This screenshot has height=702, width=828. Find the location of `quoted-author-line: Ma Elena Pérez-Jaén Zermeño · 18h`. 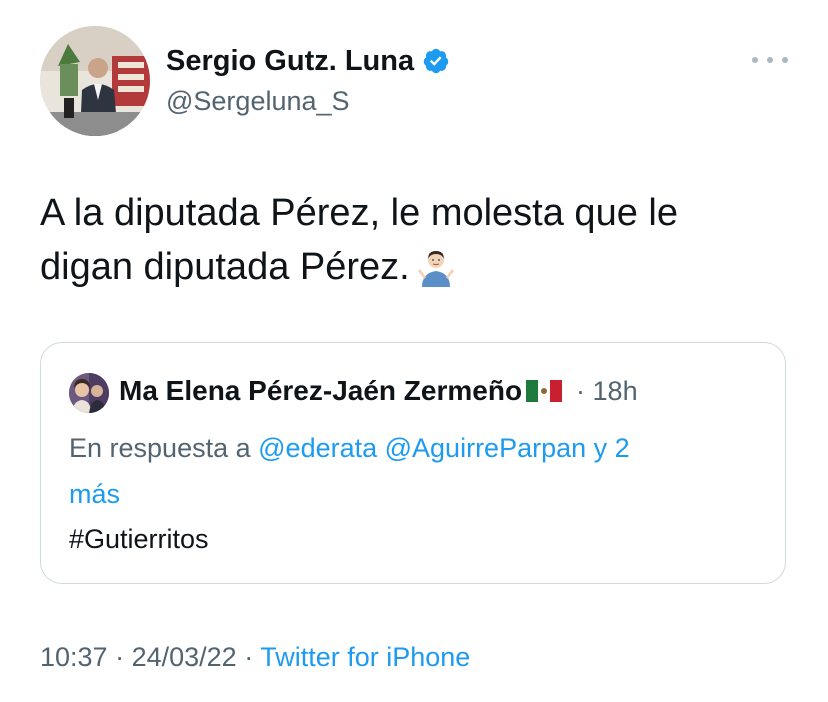

quoted-author-line: Ma Elena Pérez-Jaén Zermeño · 18h is located at coordinates (378, 391).